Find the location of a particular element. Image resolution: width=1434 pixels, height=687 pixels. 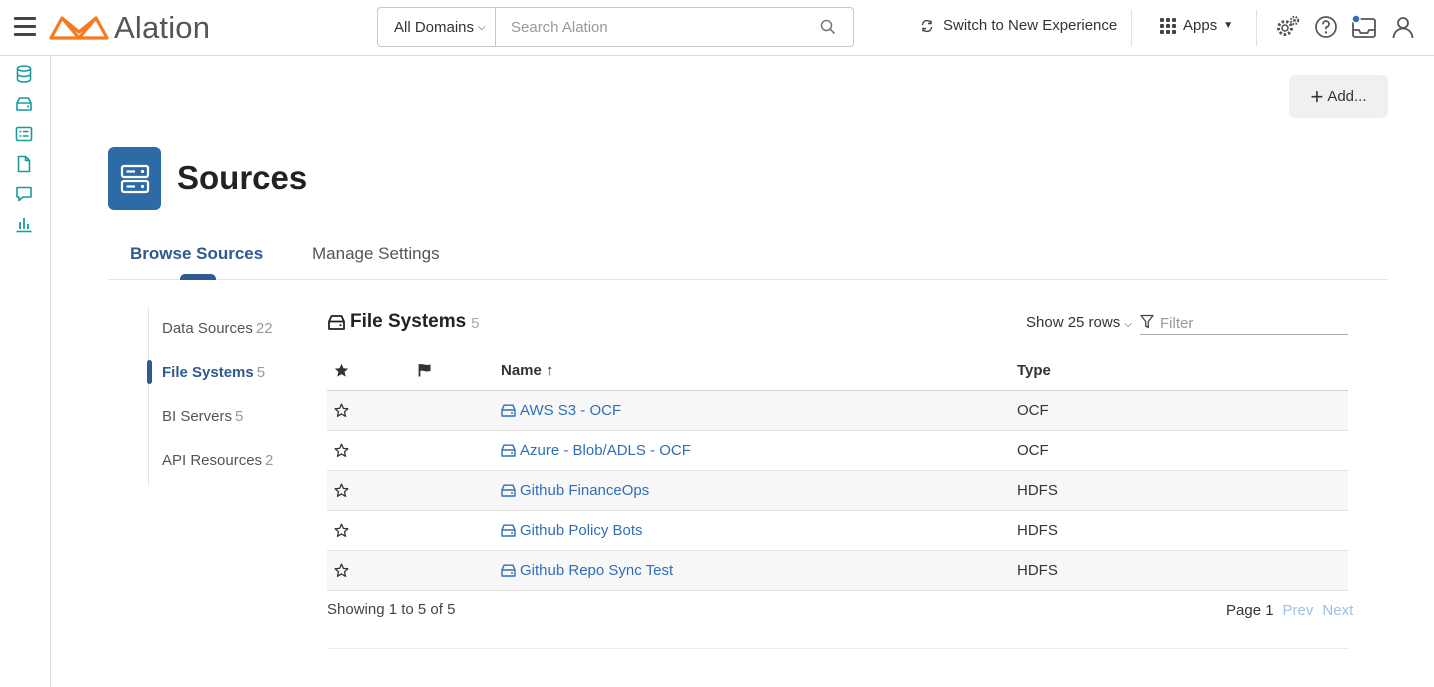

alation-logo: Alation is located at coordinates (129, 28).